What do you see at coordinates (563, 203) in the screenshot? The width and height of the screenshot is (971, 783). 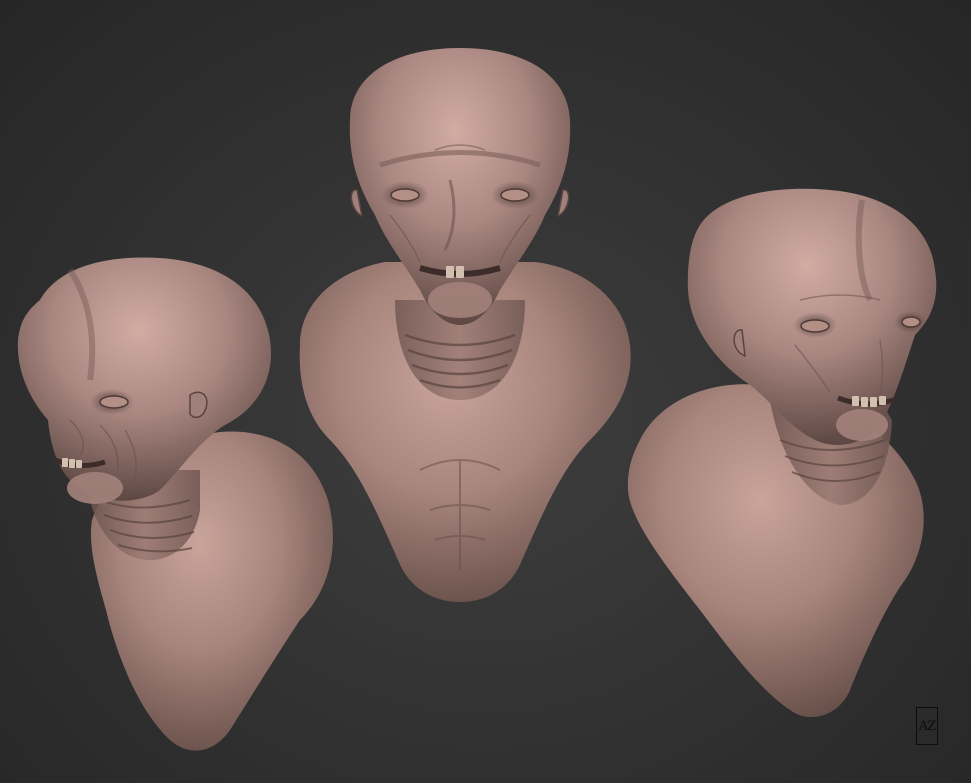 I see `center-ear-right` at bounding box center [563, 203].